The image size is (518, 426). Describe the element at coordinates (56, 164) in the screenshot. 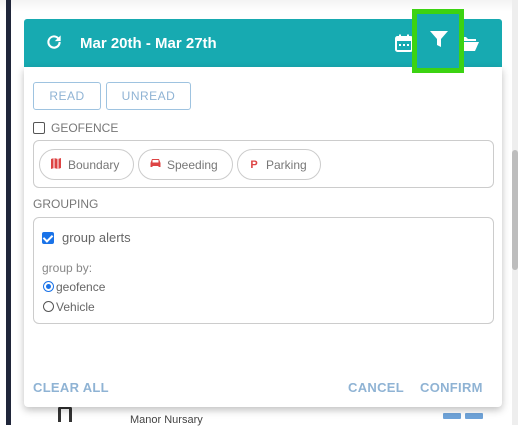

I see `map-icon` at that location.